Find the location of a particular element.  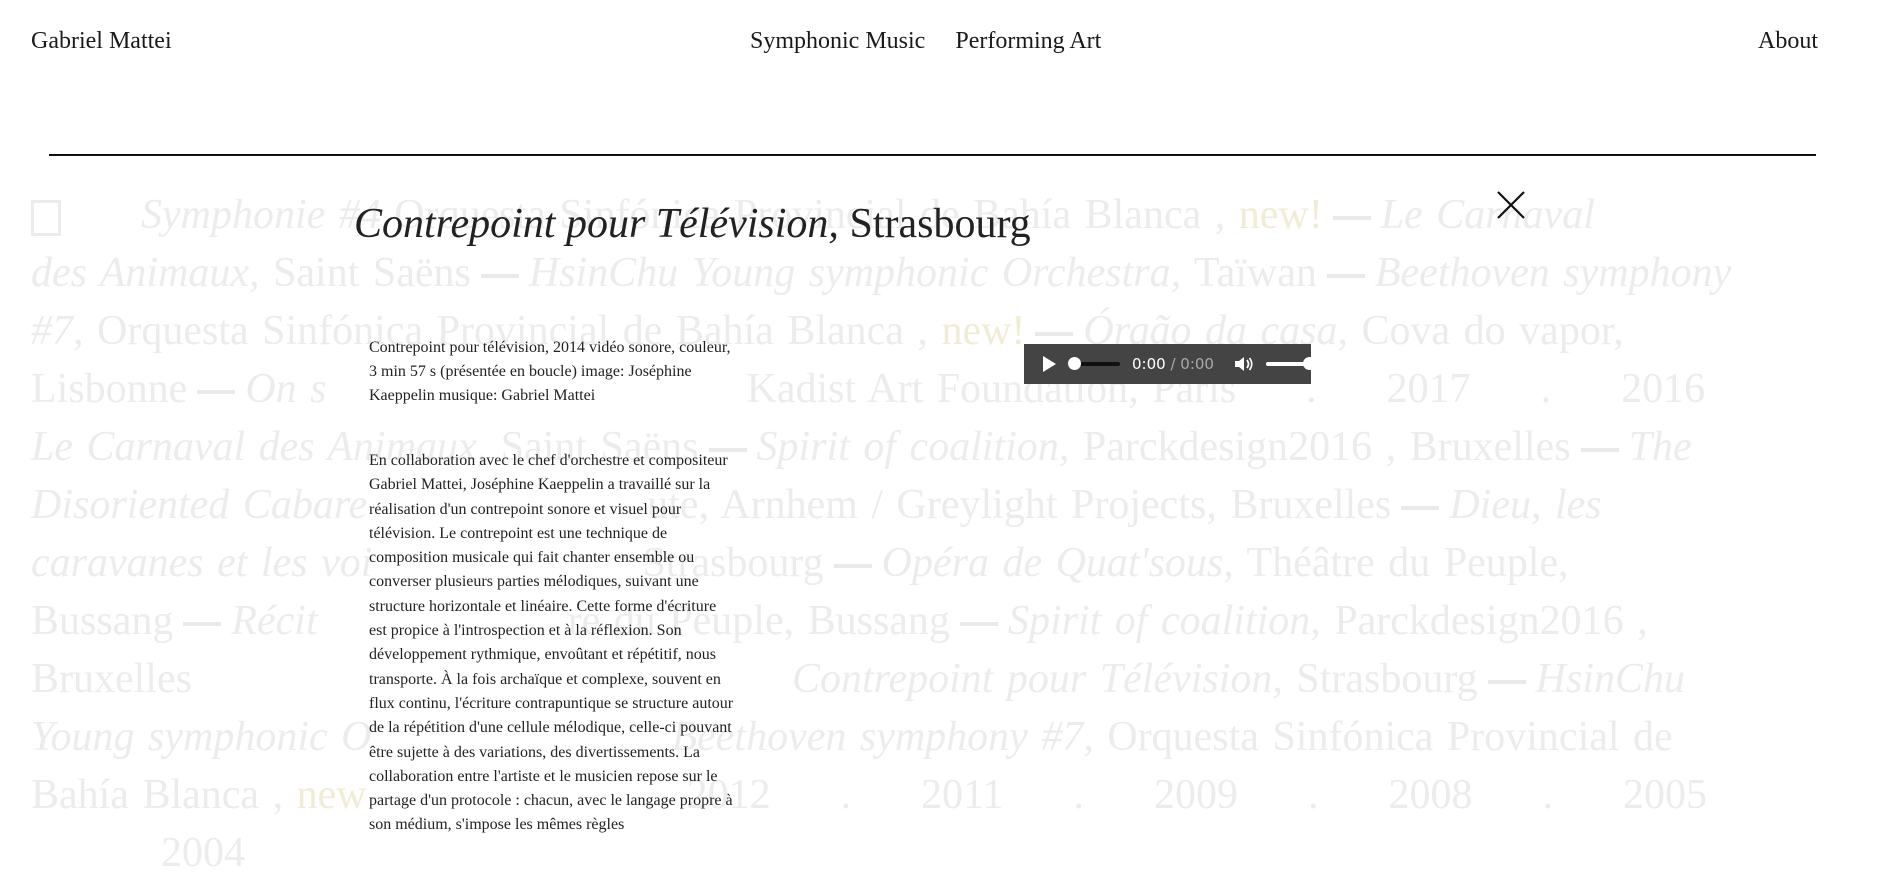

modal-title-work: Contrepoint pour Télévision, is located at coordinates (596, 224).